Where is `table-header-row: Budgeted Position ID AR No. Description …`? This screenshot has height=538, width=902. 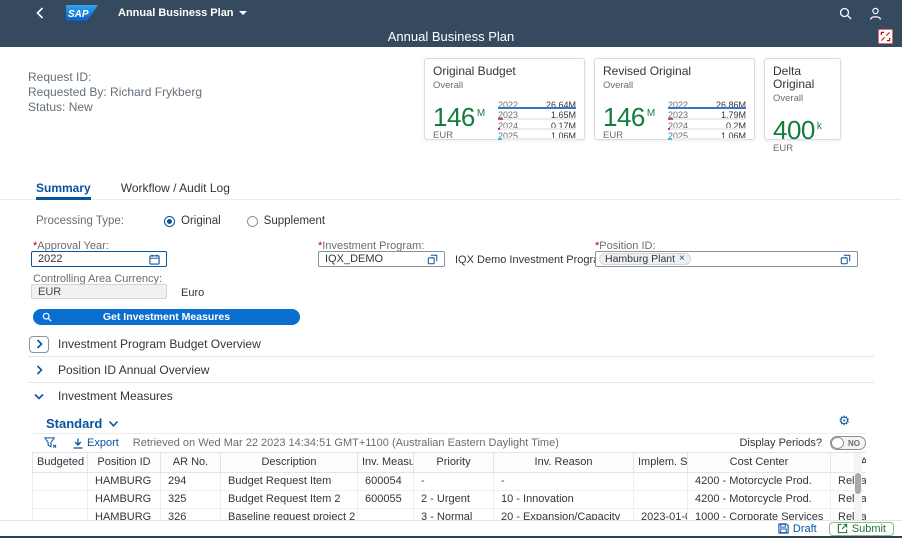 table-header-row: Budgeted Position ID AR No. Description … is located at coordinates (449, 463).